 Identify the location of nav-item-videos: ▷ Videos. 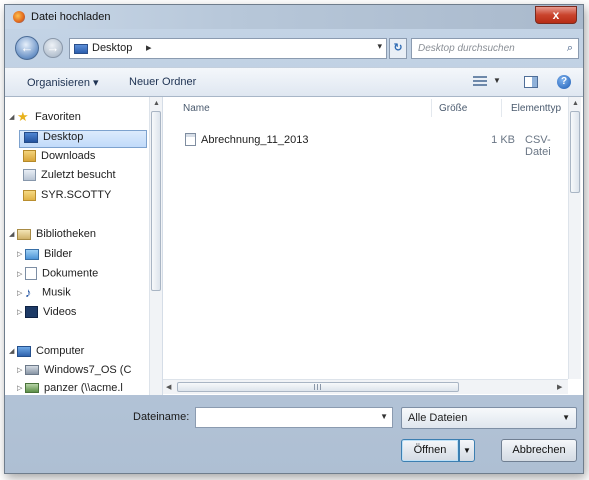
(46, 315).